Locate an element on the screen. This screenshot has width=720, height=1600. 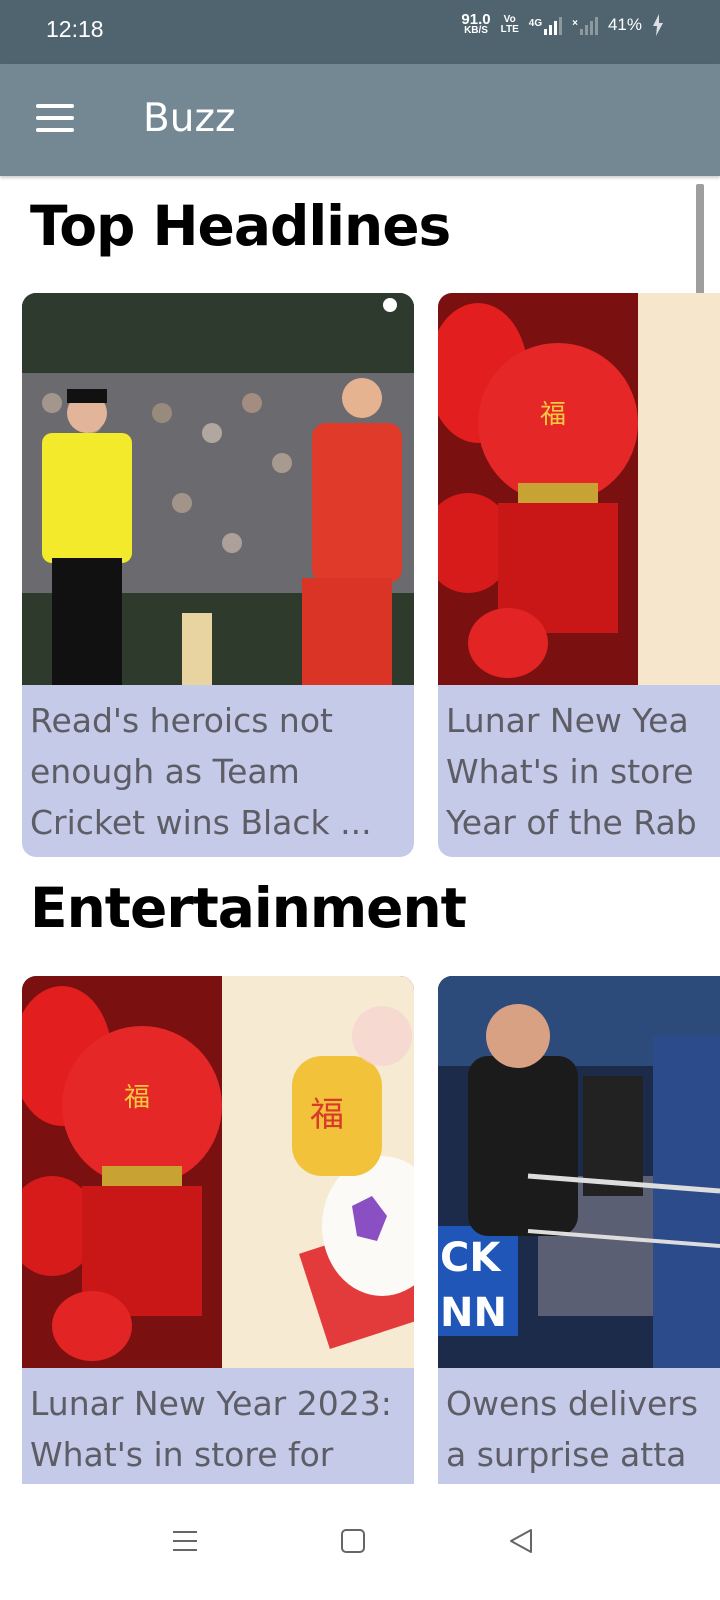
status-icons: 91.0 KB/S Vo LTE 4G × 41% is located at coordinates (562, 23).